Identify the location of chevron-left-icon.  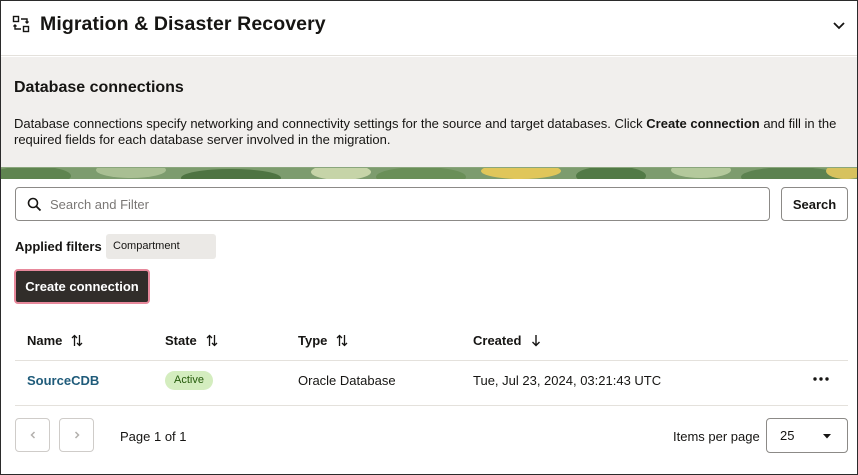
(32, 435).